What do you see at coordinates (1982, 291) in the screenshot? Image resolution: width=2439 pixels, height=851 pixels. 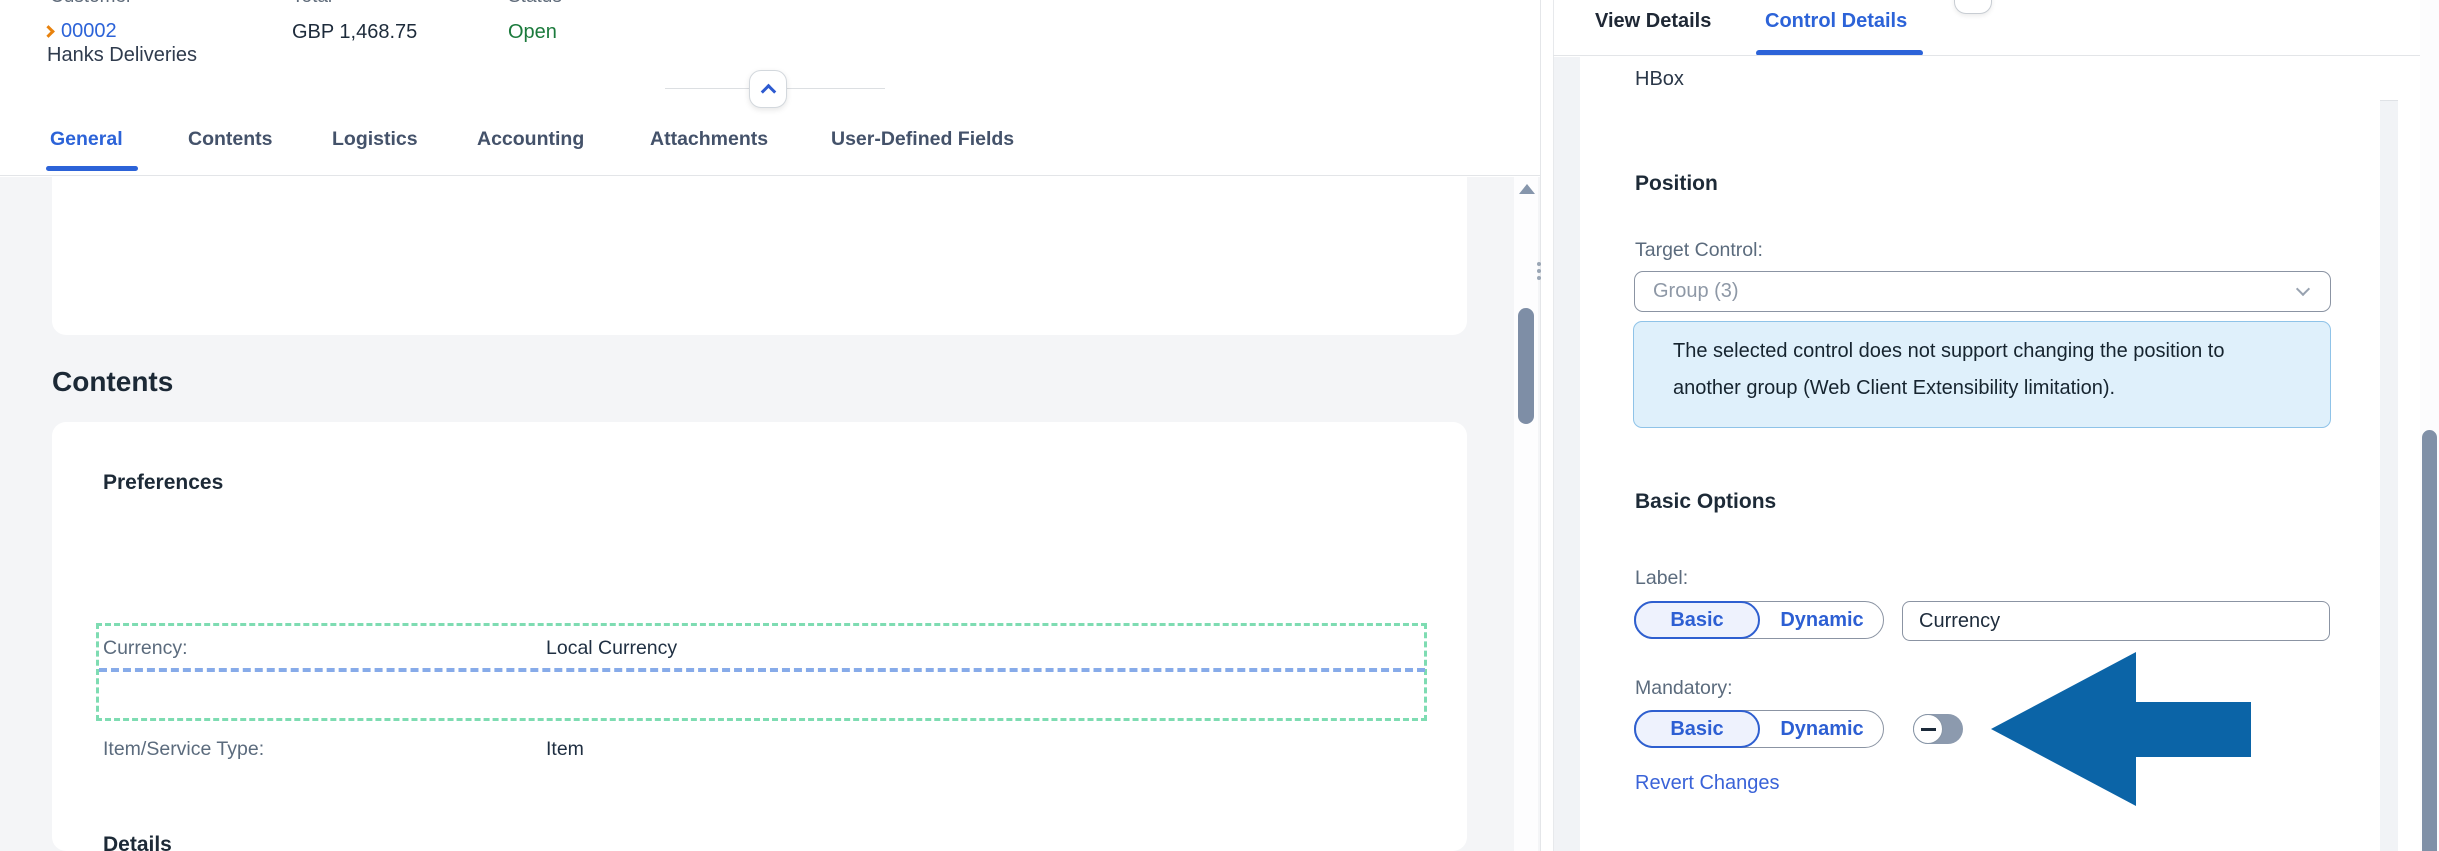 I see `target-control-dropdown: Group (3)` at bounding box center [1982, 291].